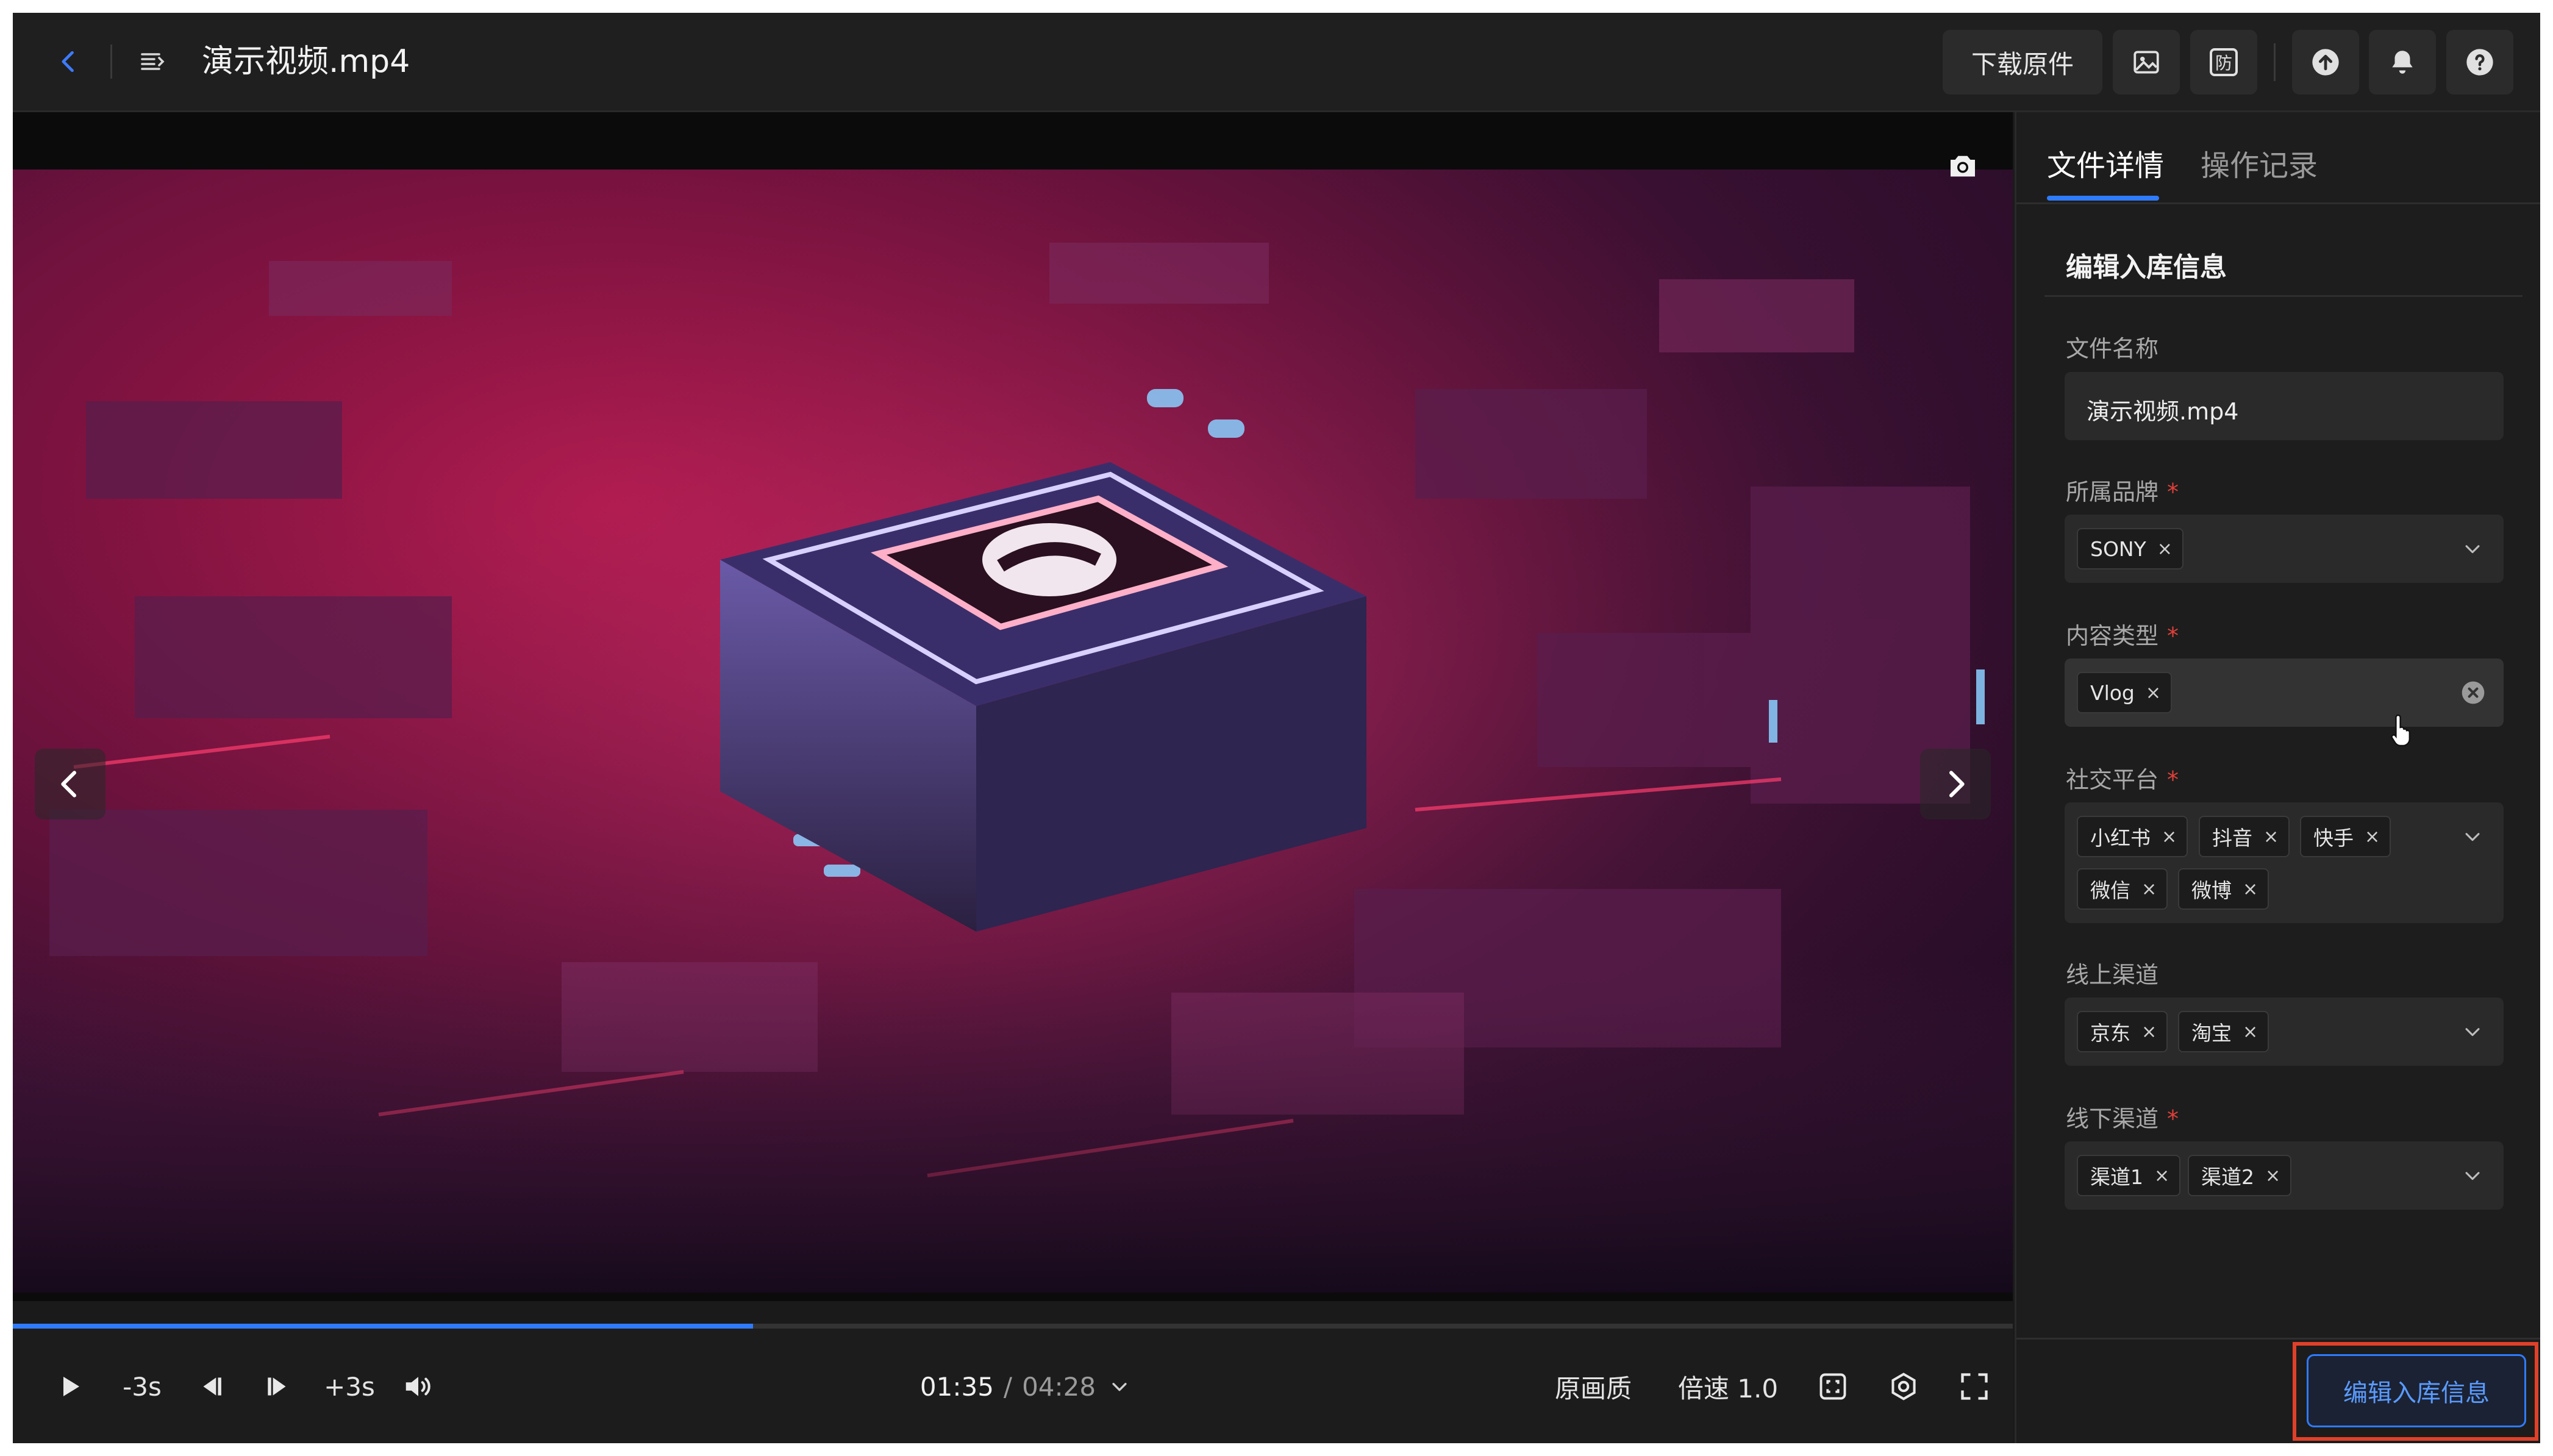  What do you see at coordinates (1013, 1326) in the screenshot?
I see `progress-bar` at bounding box center [1013, 1326].